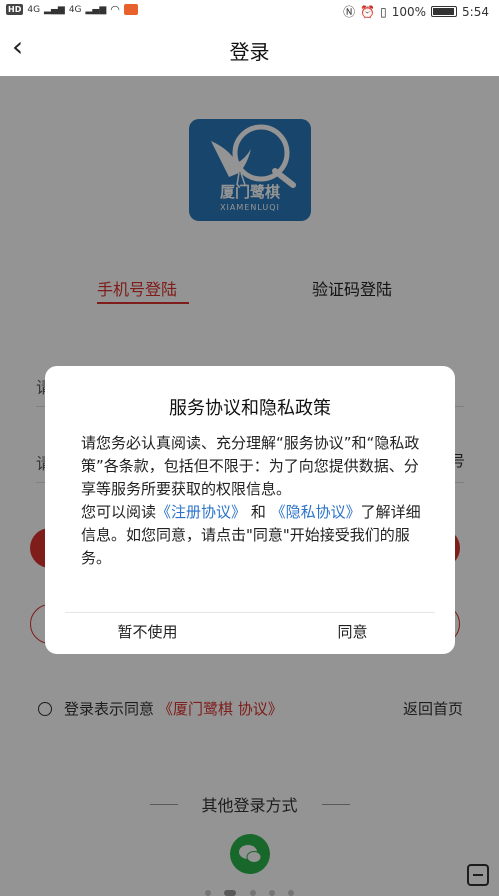  I want to click on battery-icon, so click(444, 11).